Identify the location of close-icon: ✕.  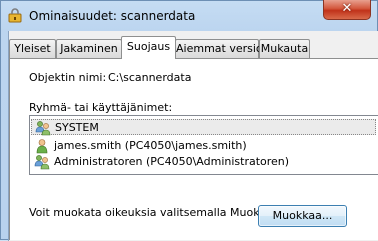
(347, 8).